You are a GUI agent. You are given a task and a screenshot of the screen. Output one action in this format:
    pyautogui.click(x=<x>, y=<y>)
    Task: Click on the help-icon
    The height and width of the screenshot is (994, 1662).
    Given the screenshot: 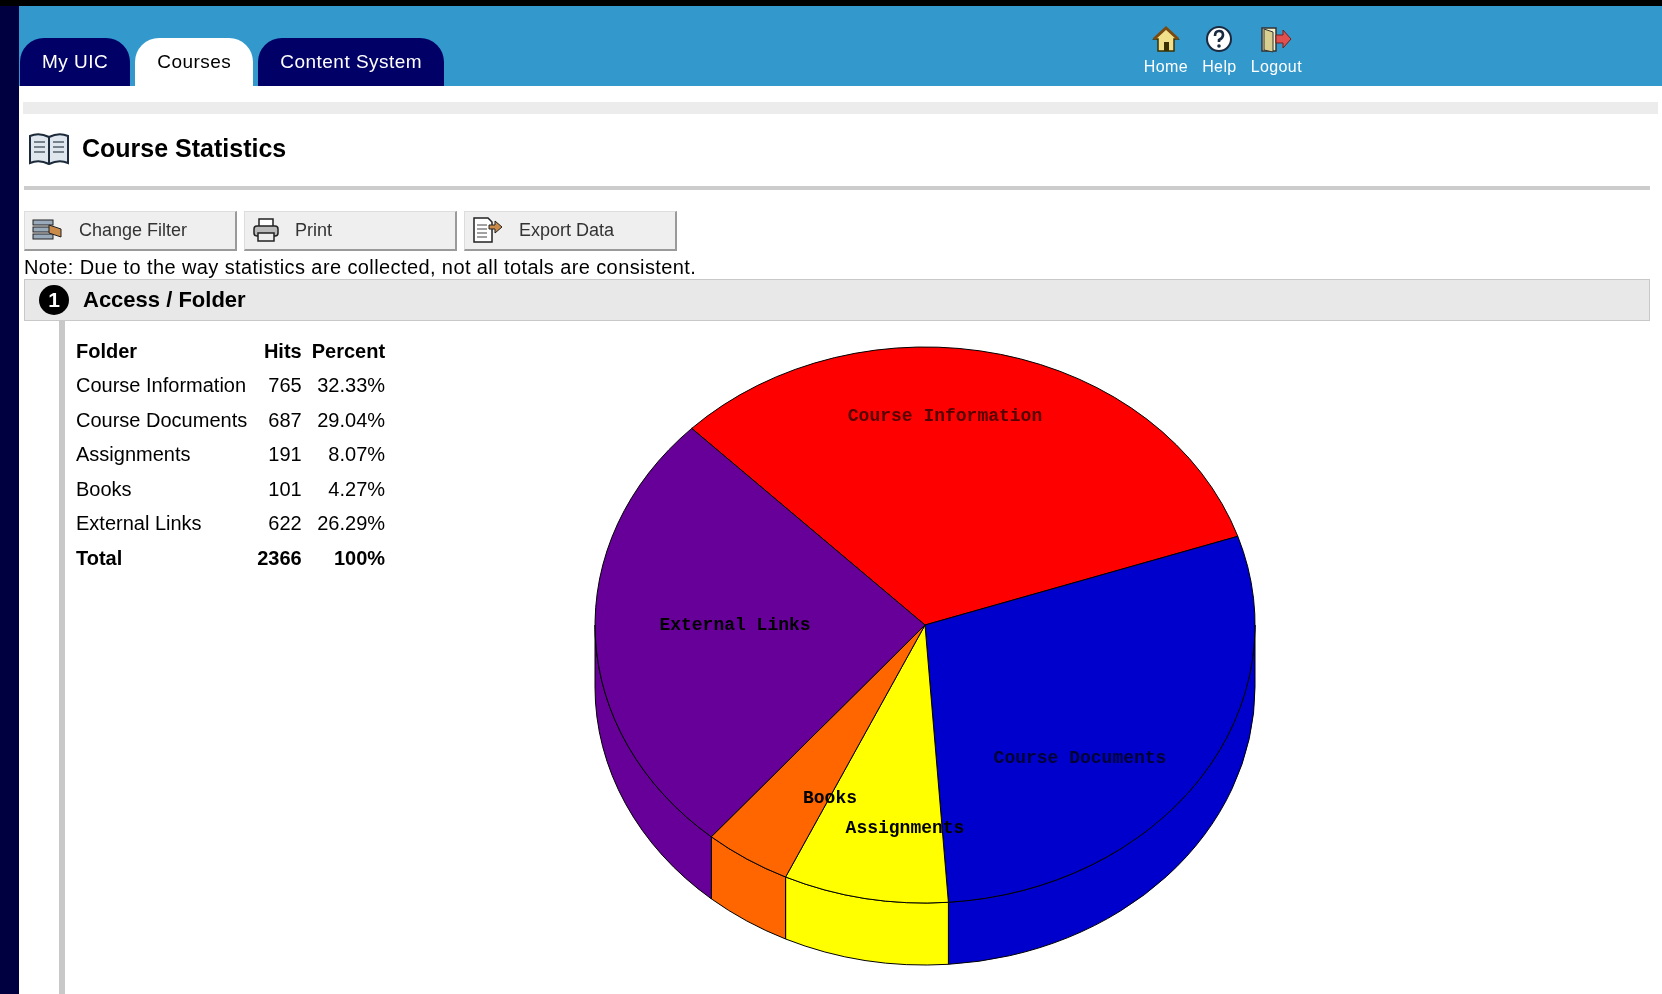 What is the action you would take?
    pyautogui.click(x=1219, y=39)
    